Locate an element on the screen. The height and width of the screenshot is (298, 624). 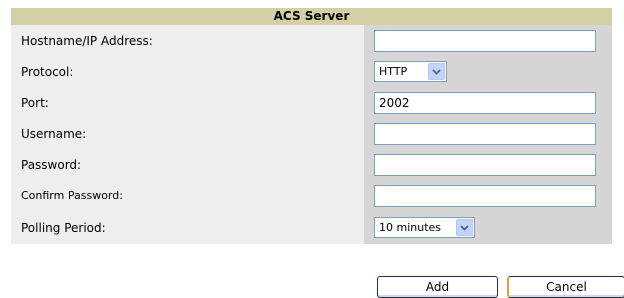
password-value-cell is located at coordinates (488, 164).